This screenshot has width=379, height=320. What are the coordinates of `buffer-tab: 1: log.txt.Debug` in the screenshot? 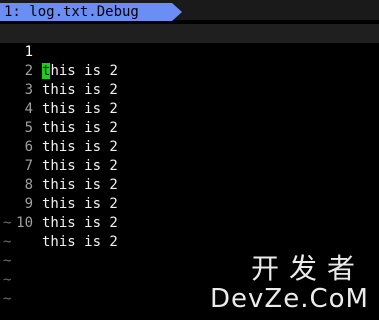 It's located at (86, 12).